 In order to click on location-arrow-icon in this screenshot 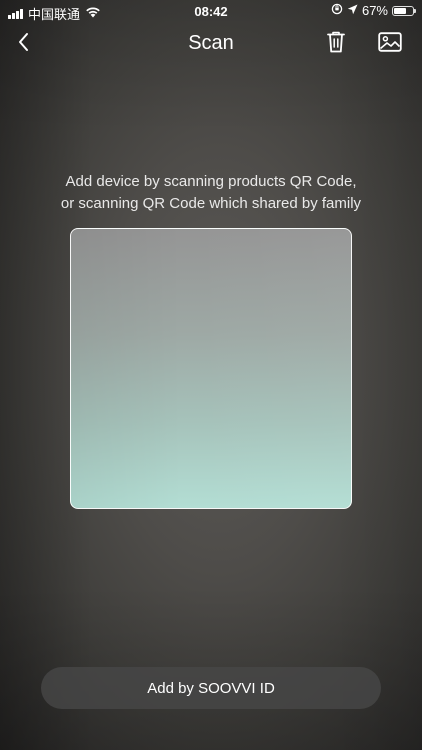, I will do `click(352, 10)`.